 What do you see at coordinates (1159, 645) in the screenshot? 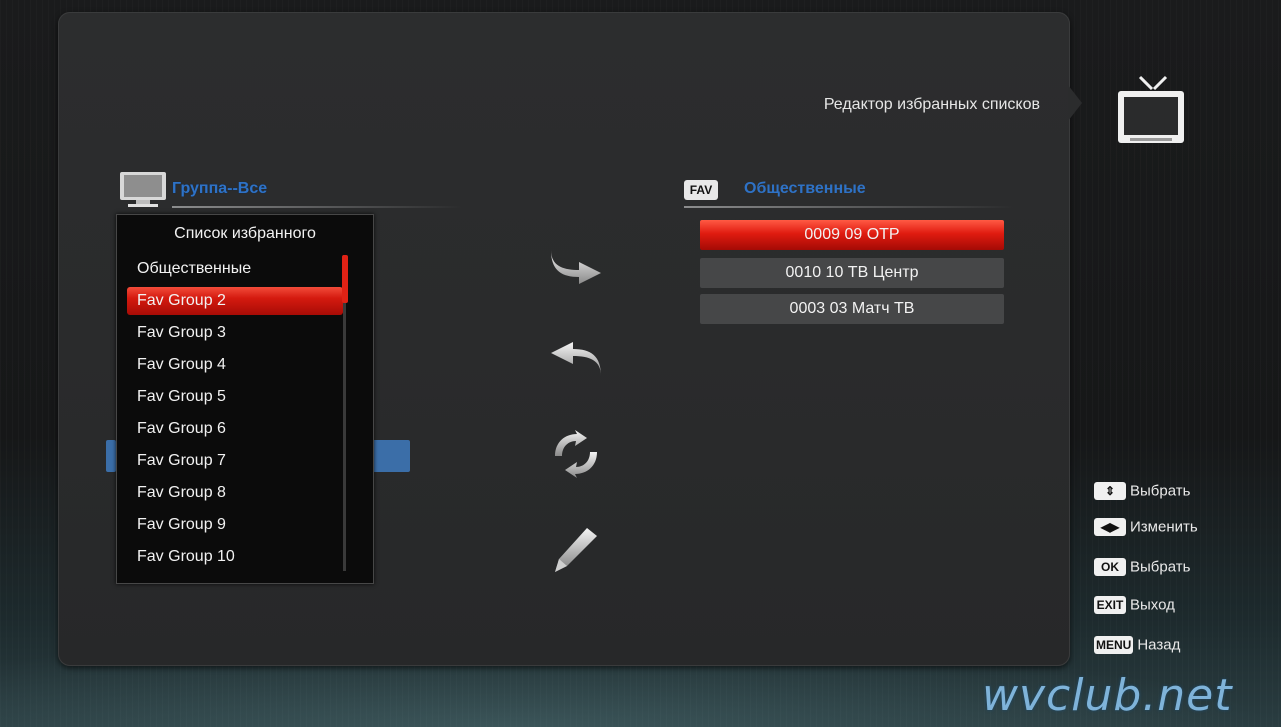
I see `hint-label: Назад` at bounding box center [1159, 645].